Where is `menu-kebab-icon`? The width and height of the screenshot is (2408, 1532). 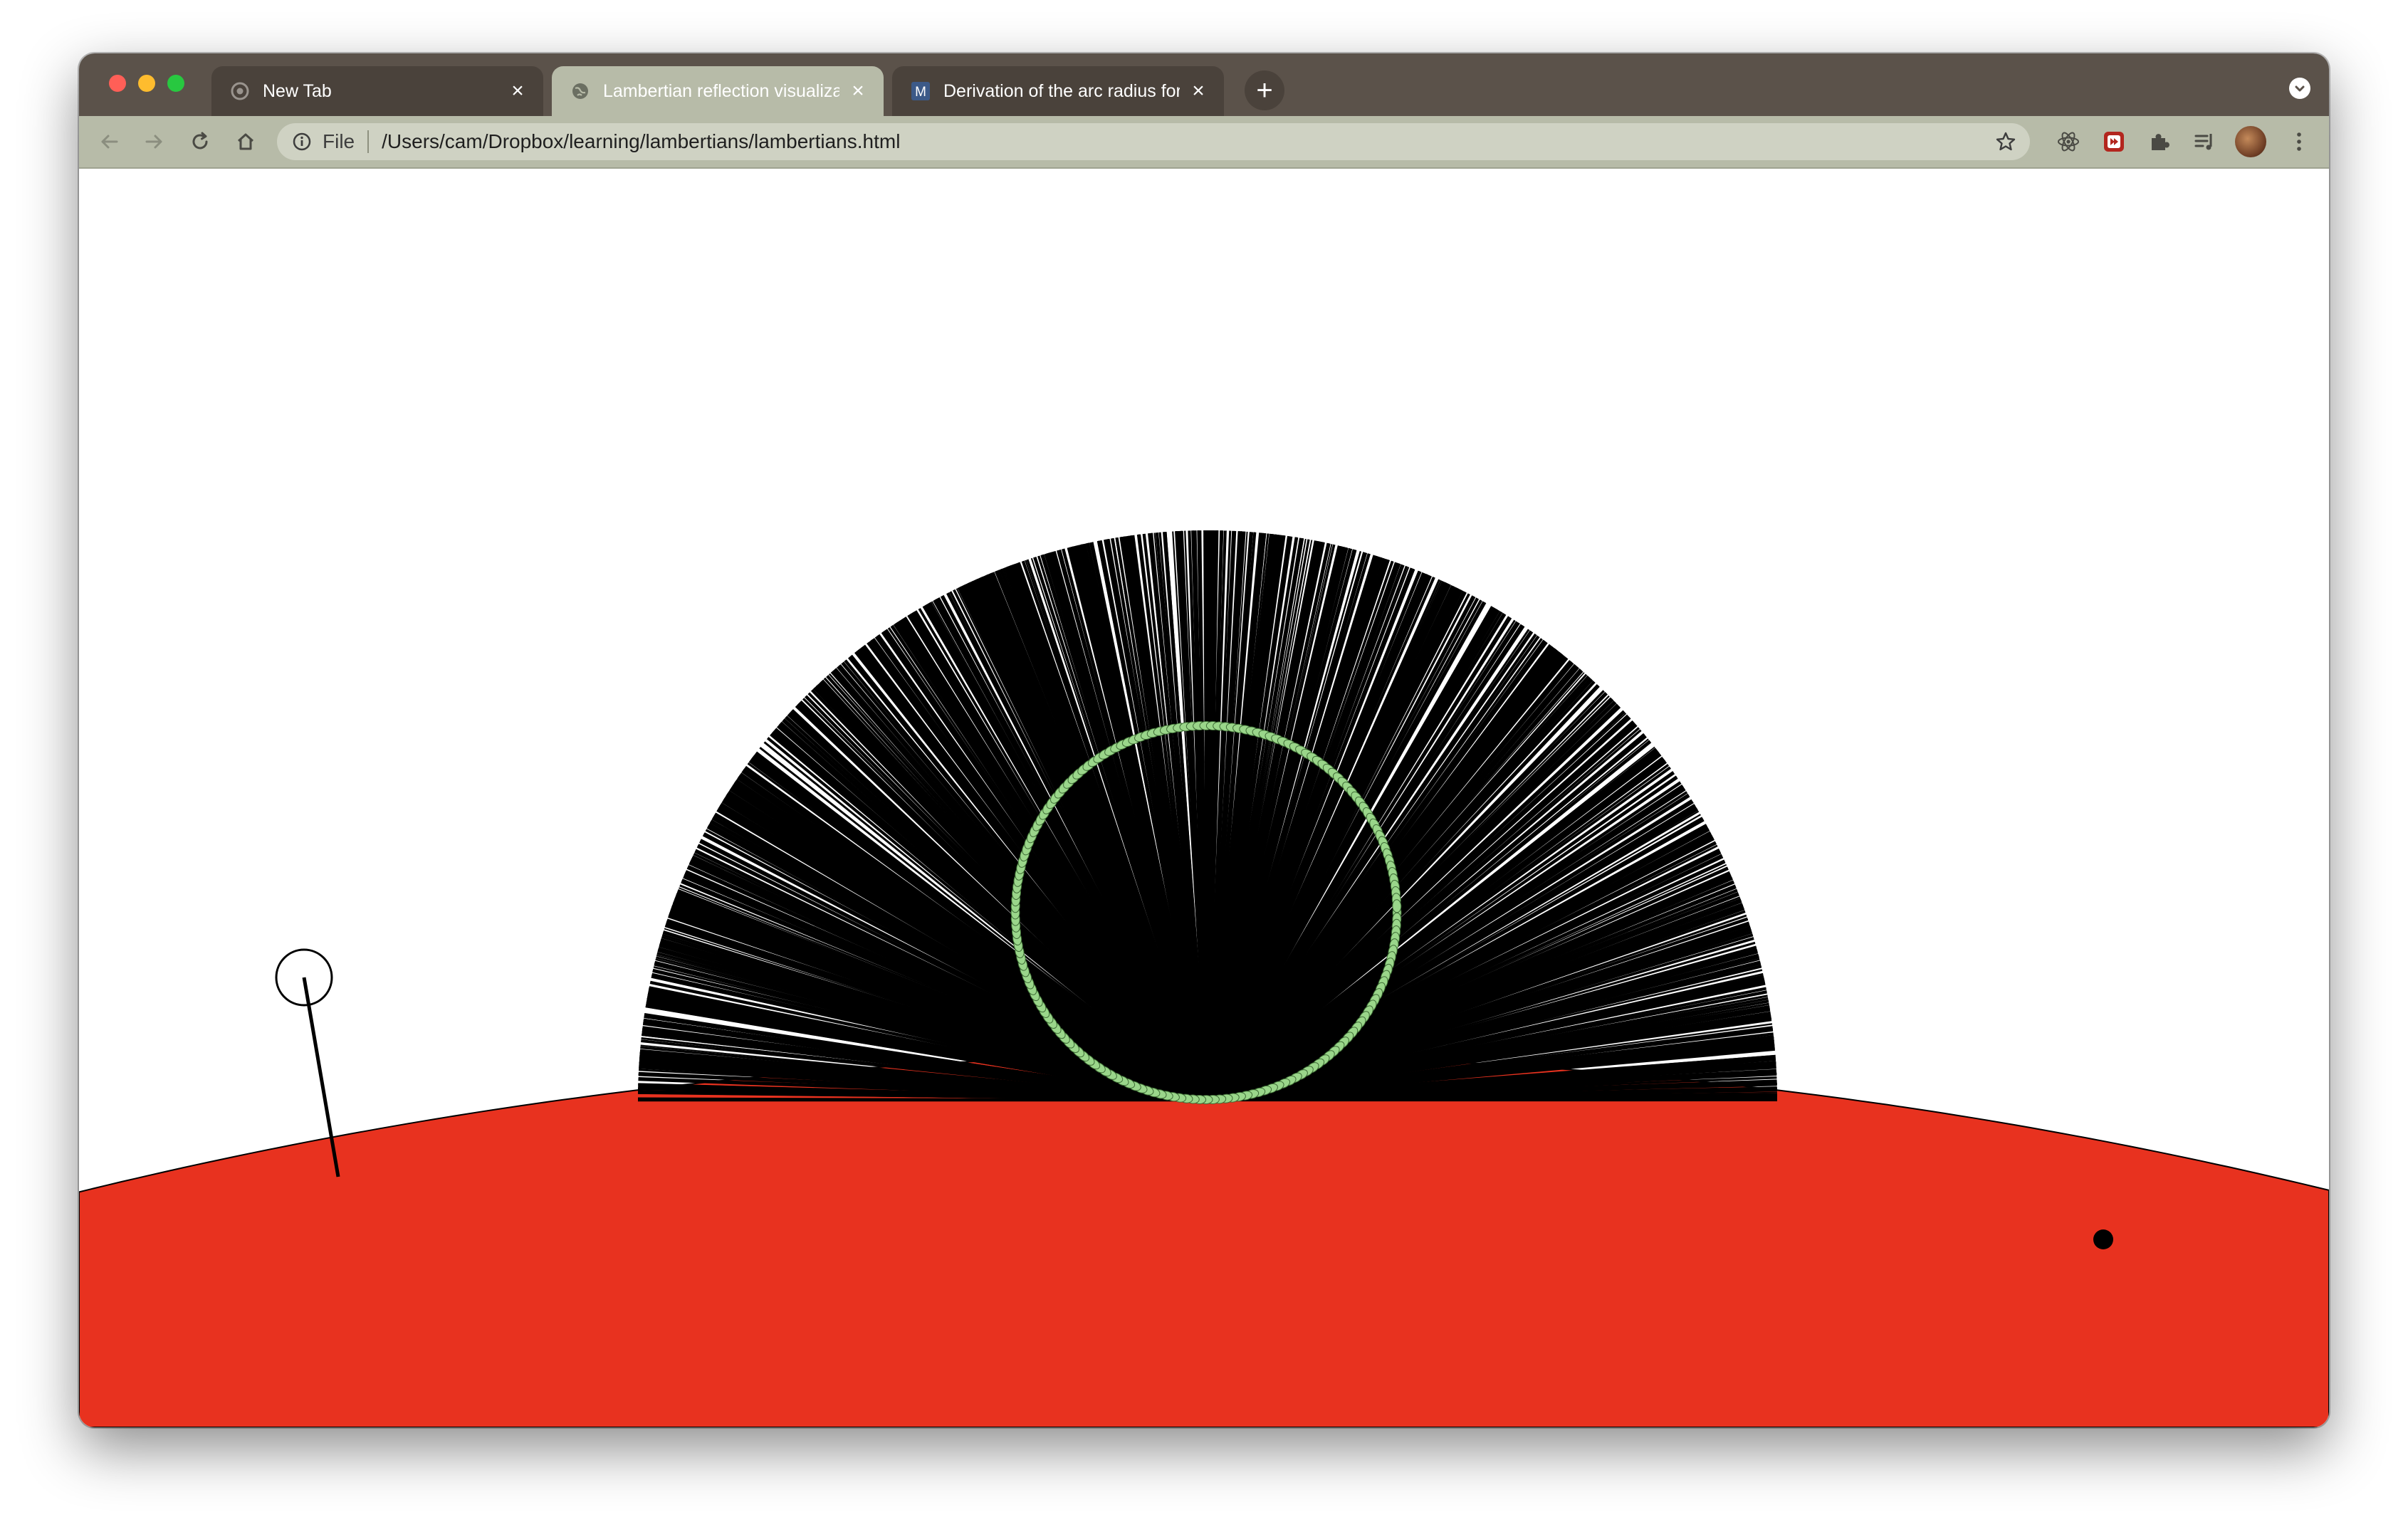 menu-kebab-icon is located at coordinates (2299, 141).